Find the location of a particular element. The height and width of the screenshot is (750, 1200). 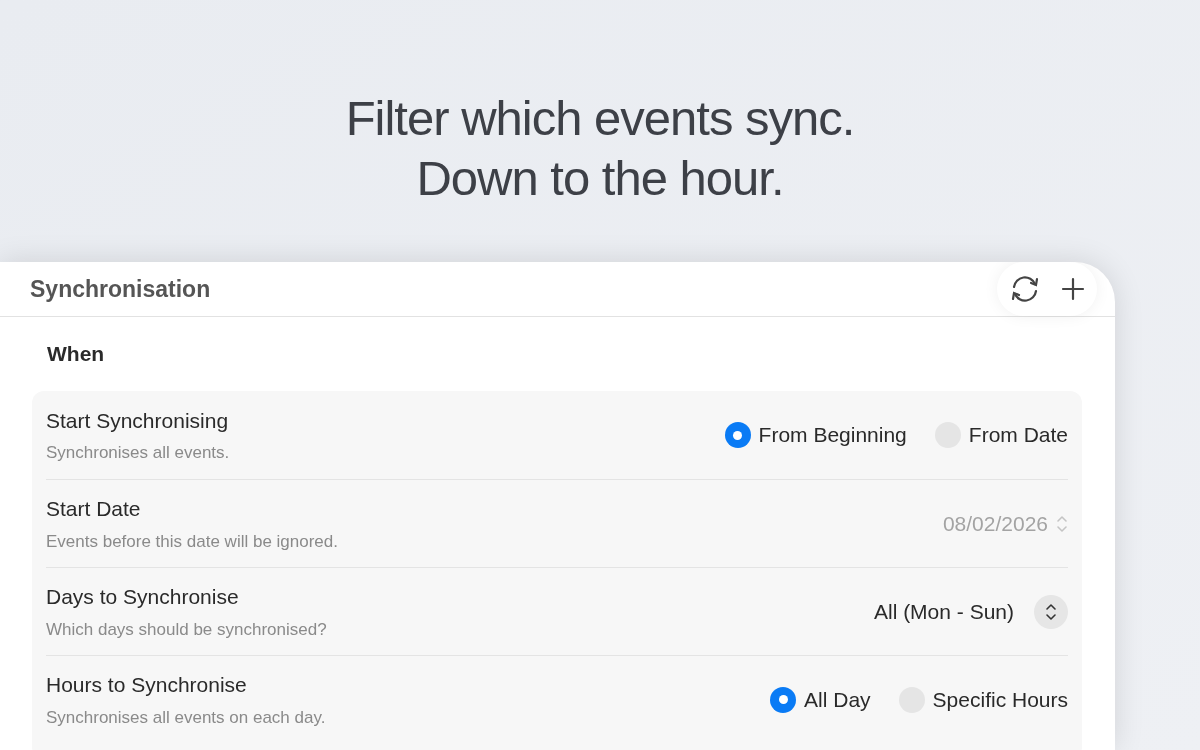

window-title: Synchronisation is located at coordinates (120, 289).